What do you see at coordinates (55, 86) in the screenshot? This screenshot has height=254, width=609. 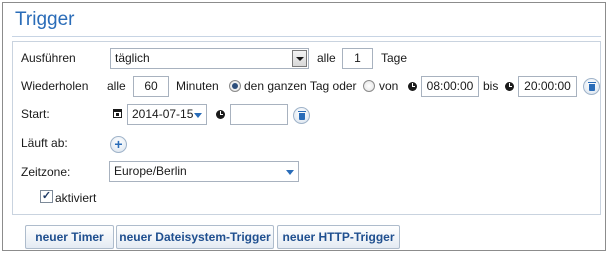 I see `repeat-label: Wiederholen` at bounding box center [55, 86].